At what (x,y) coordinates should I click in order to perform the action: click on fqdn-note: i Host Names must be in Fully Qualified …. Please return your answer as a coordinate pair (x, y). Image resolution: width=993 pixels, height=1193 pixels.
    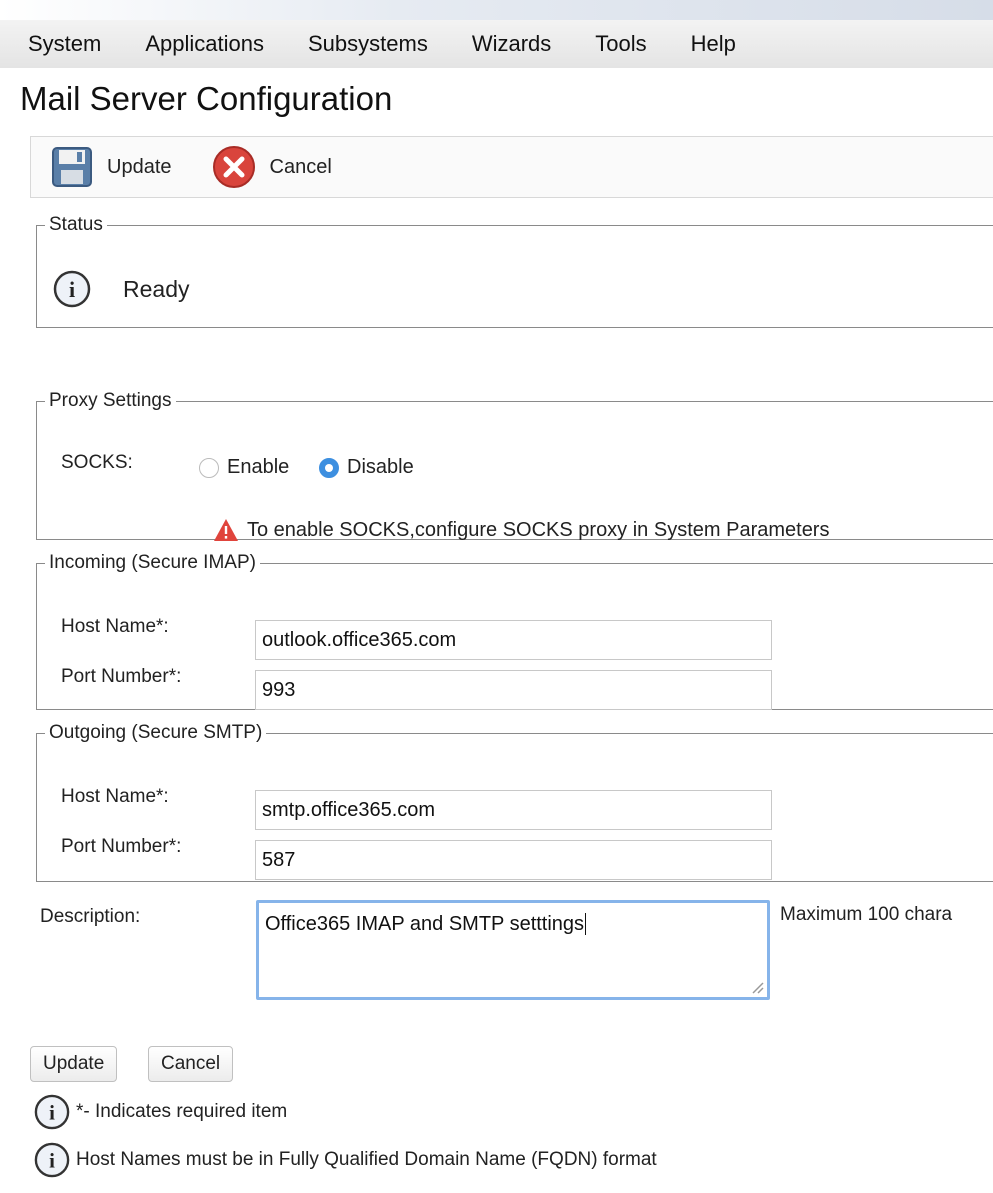
    Looking at the image, I should click on (345, 1160).